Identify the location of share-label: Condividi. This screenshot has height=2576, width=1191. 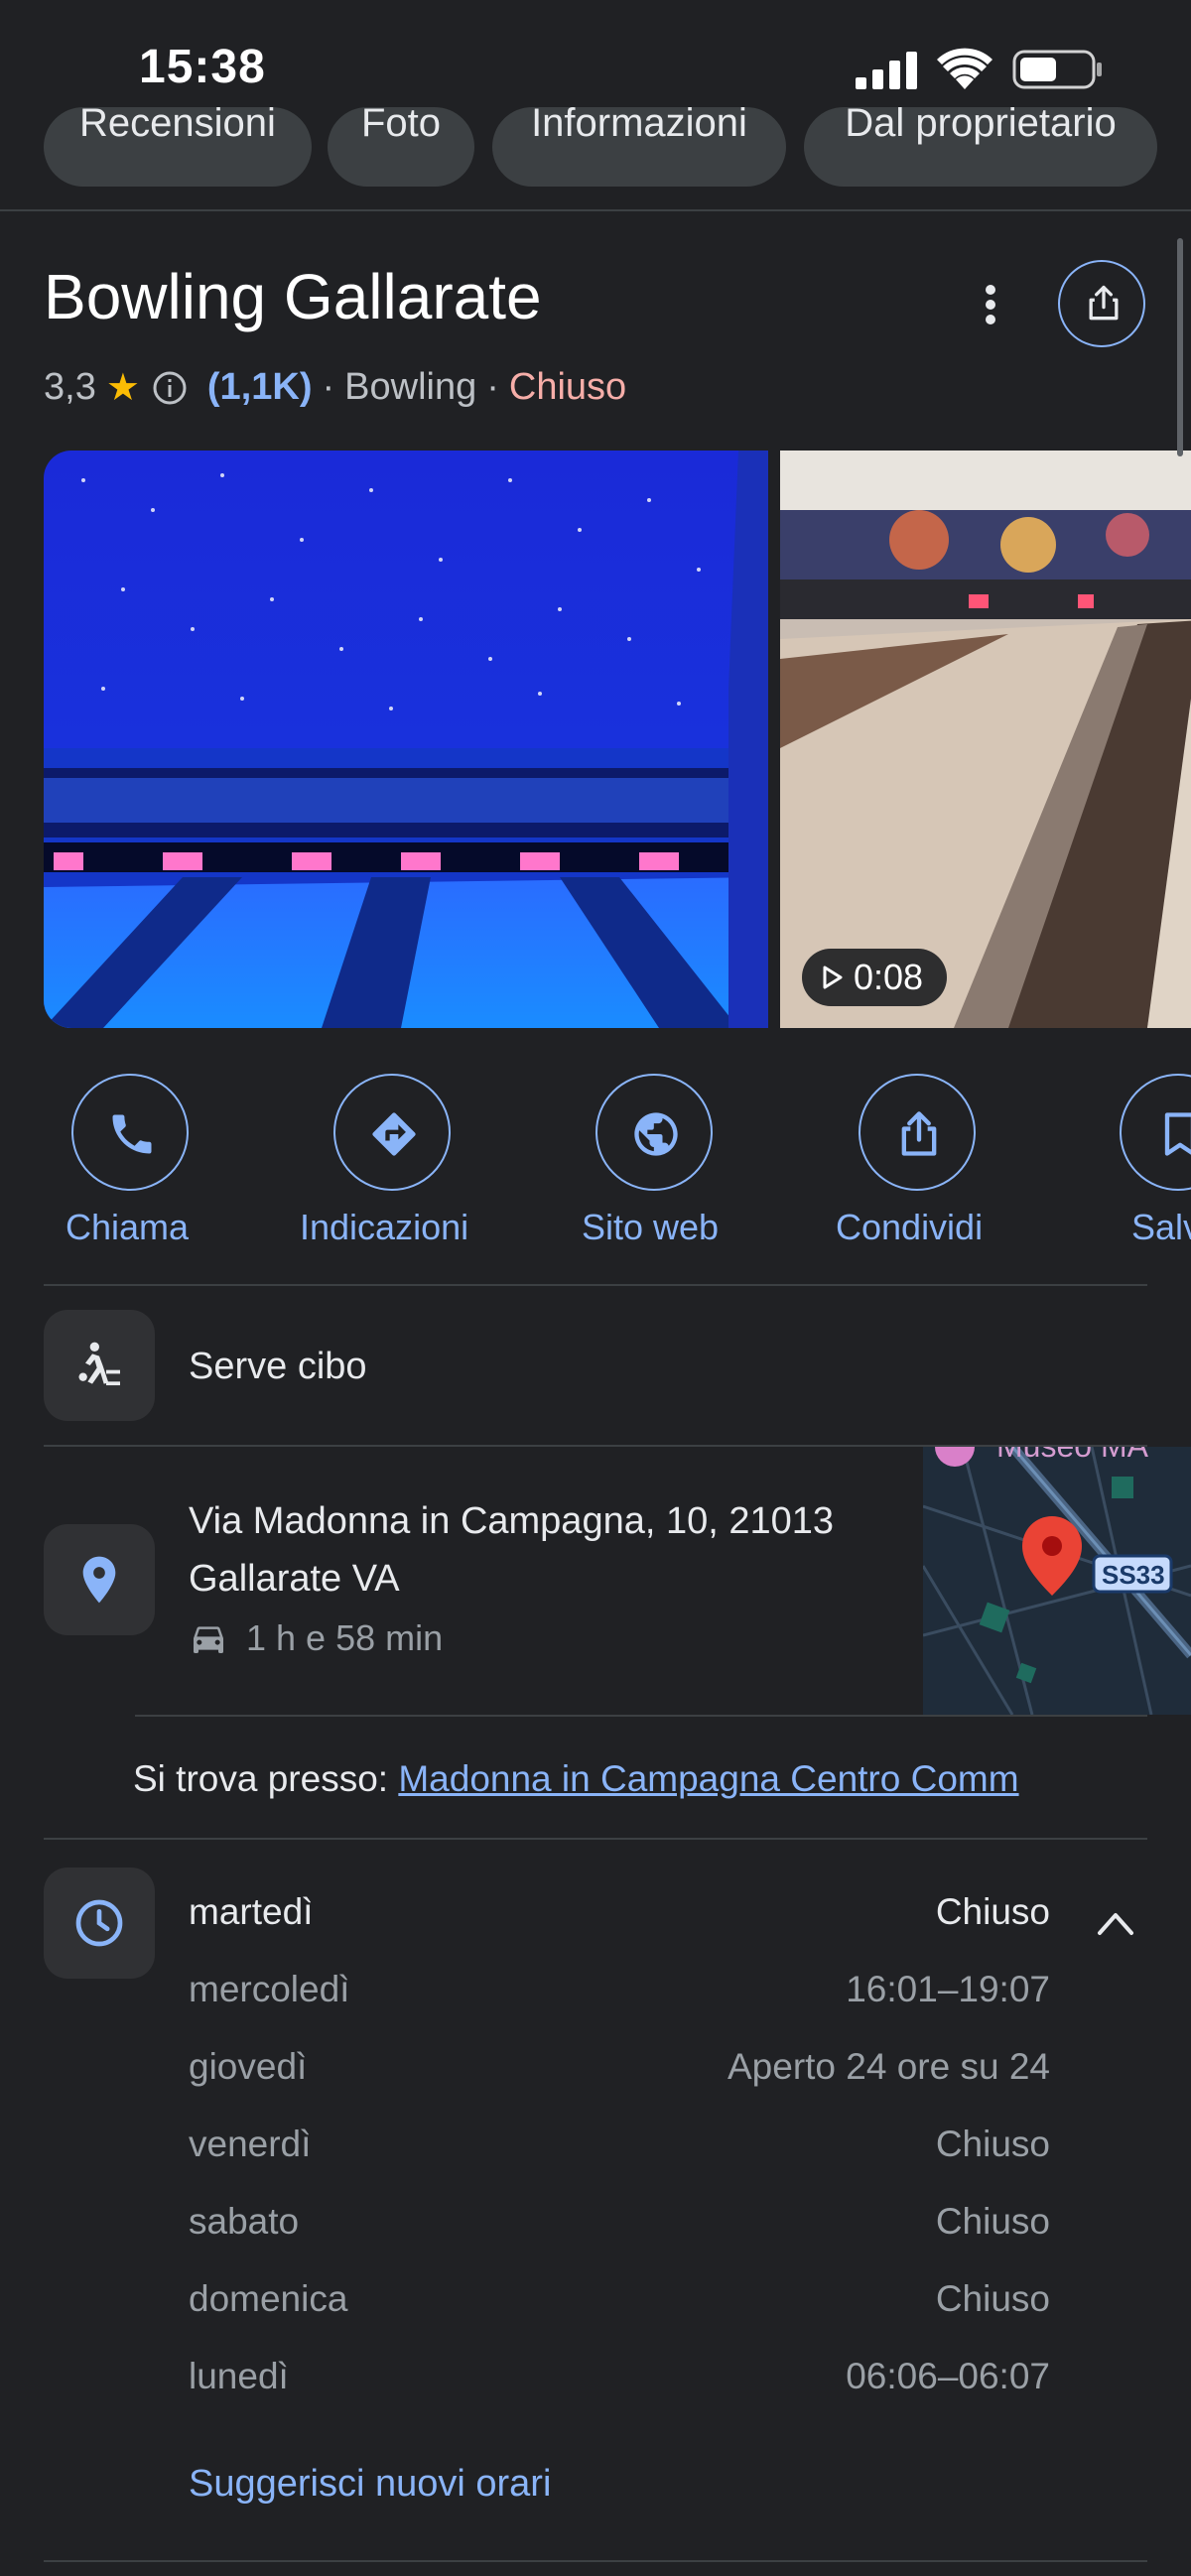
(909, 1228).